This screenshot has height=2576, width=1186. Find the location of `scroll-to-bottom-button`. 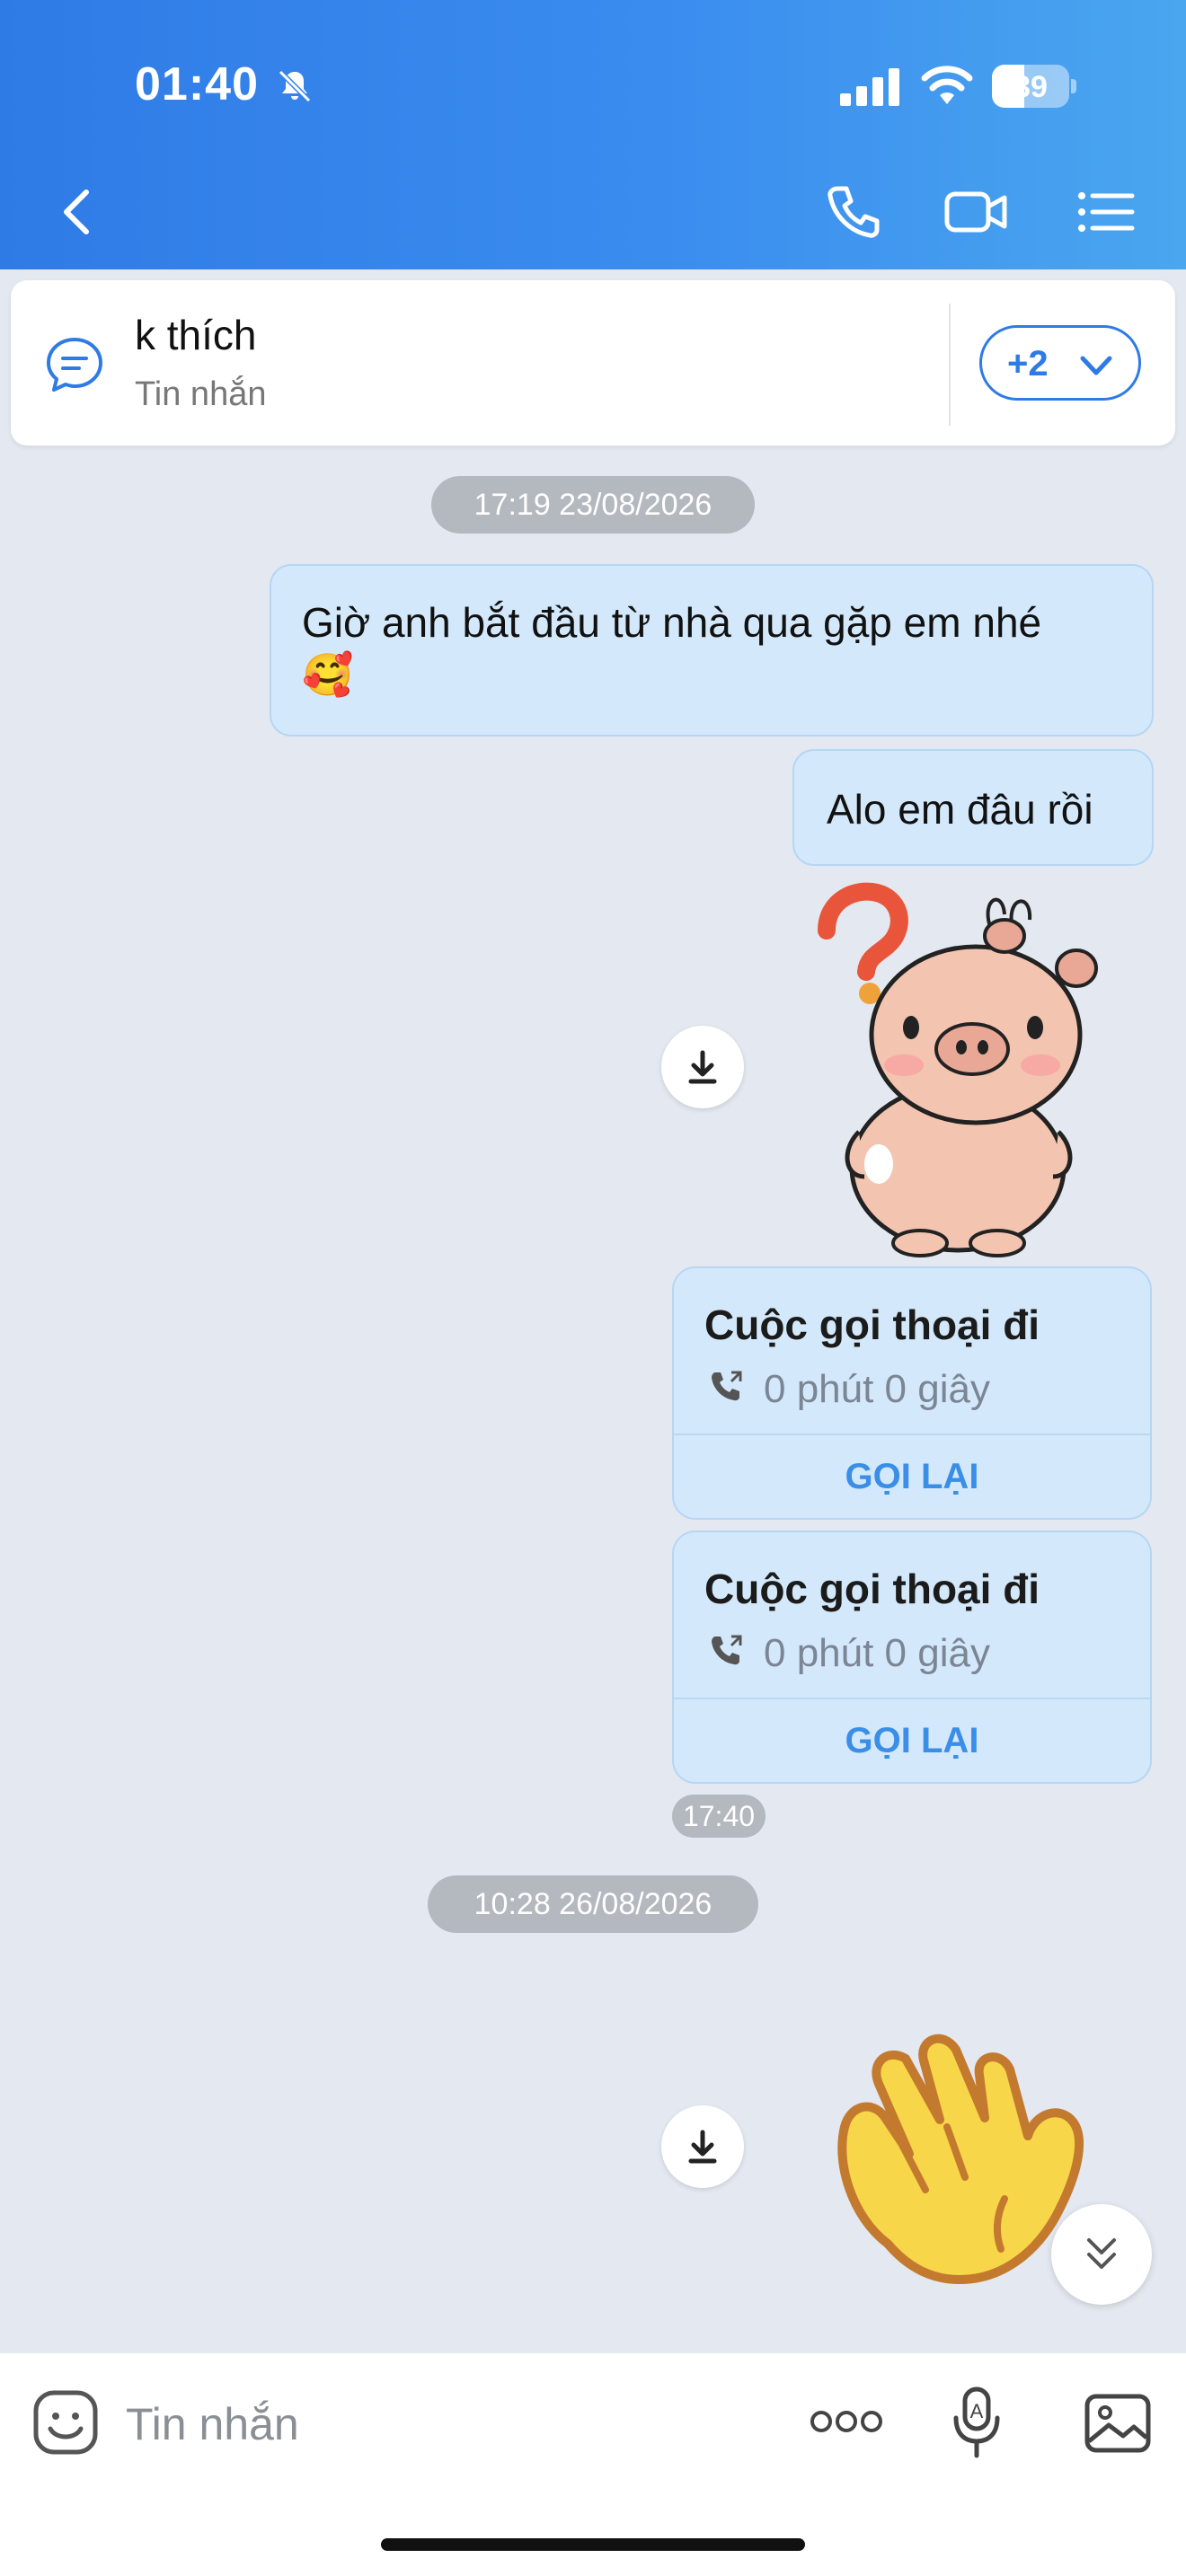

scroll-to-bottom-button is located at coordinates (1101, 2254).